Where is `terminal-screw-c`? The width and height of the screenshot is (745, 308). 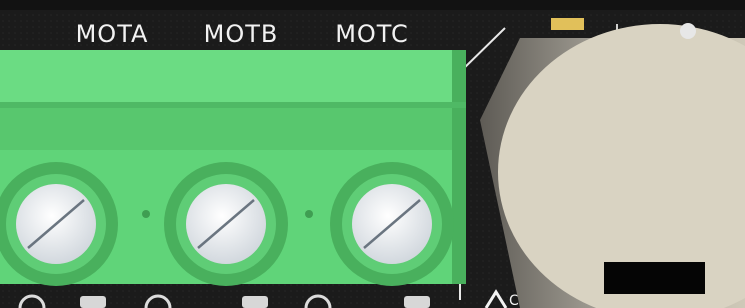
terminal-screw-c is located at coordinates (392, 224).